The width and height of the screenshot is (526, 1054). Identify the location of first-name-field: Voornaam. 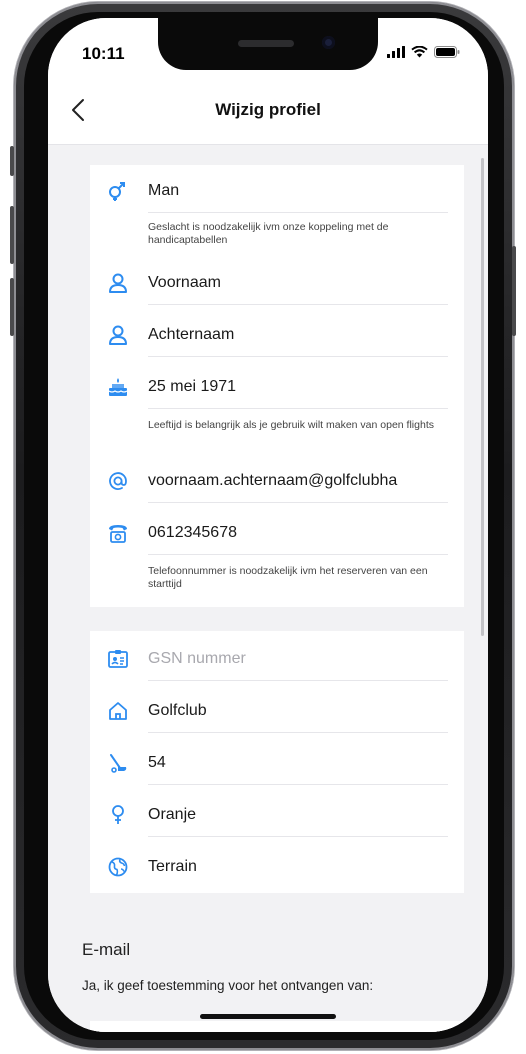
(298, 283).